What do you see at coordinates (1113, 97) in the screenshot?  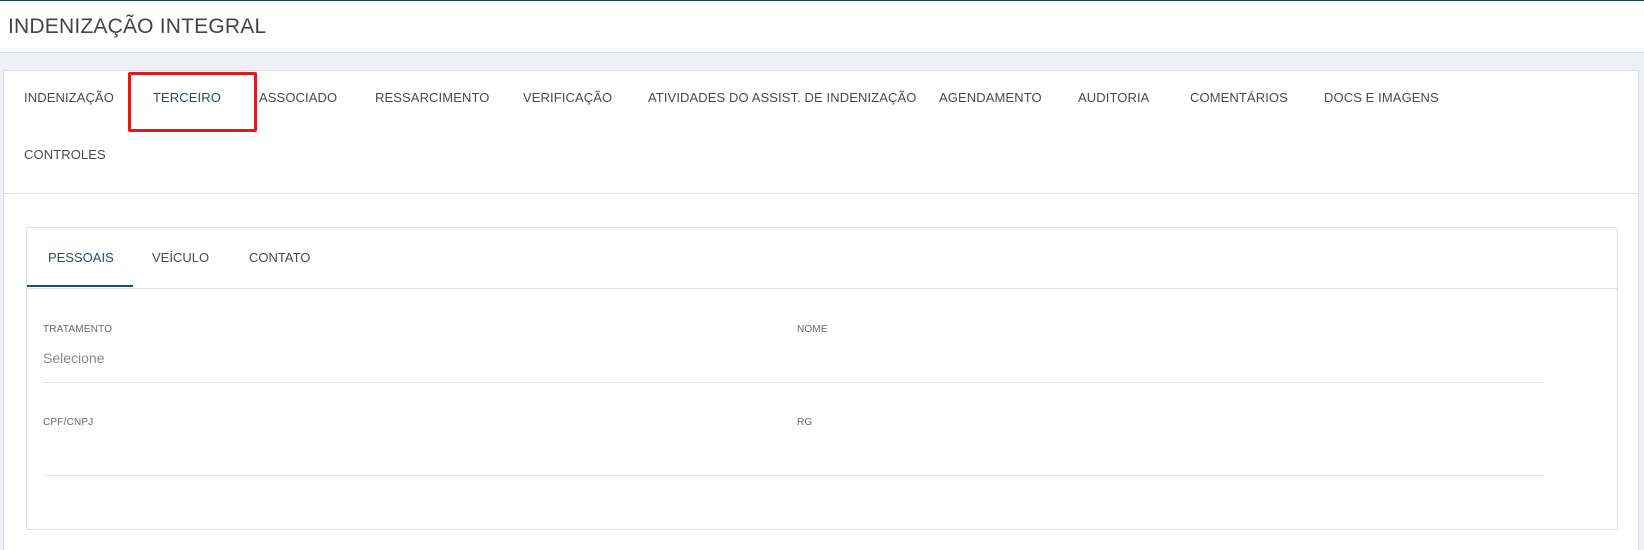 I see `tab-auditoria: AUDITORIA` at bounding box center [1113, 97].